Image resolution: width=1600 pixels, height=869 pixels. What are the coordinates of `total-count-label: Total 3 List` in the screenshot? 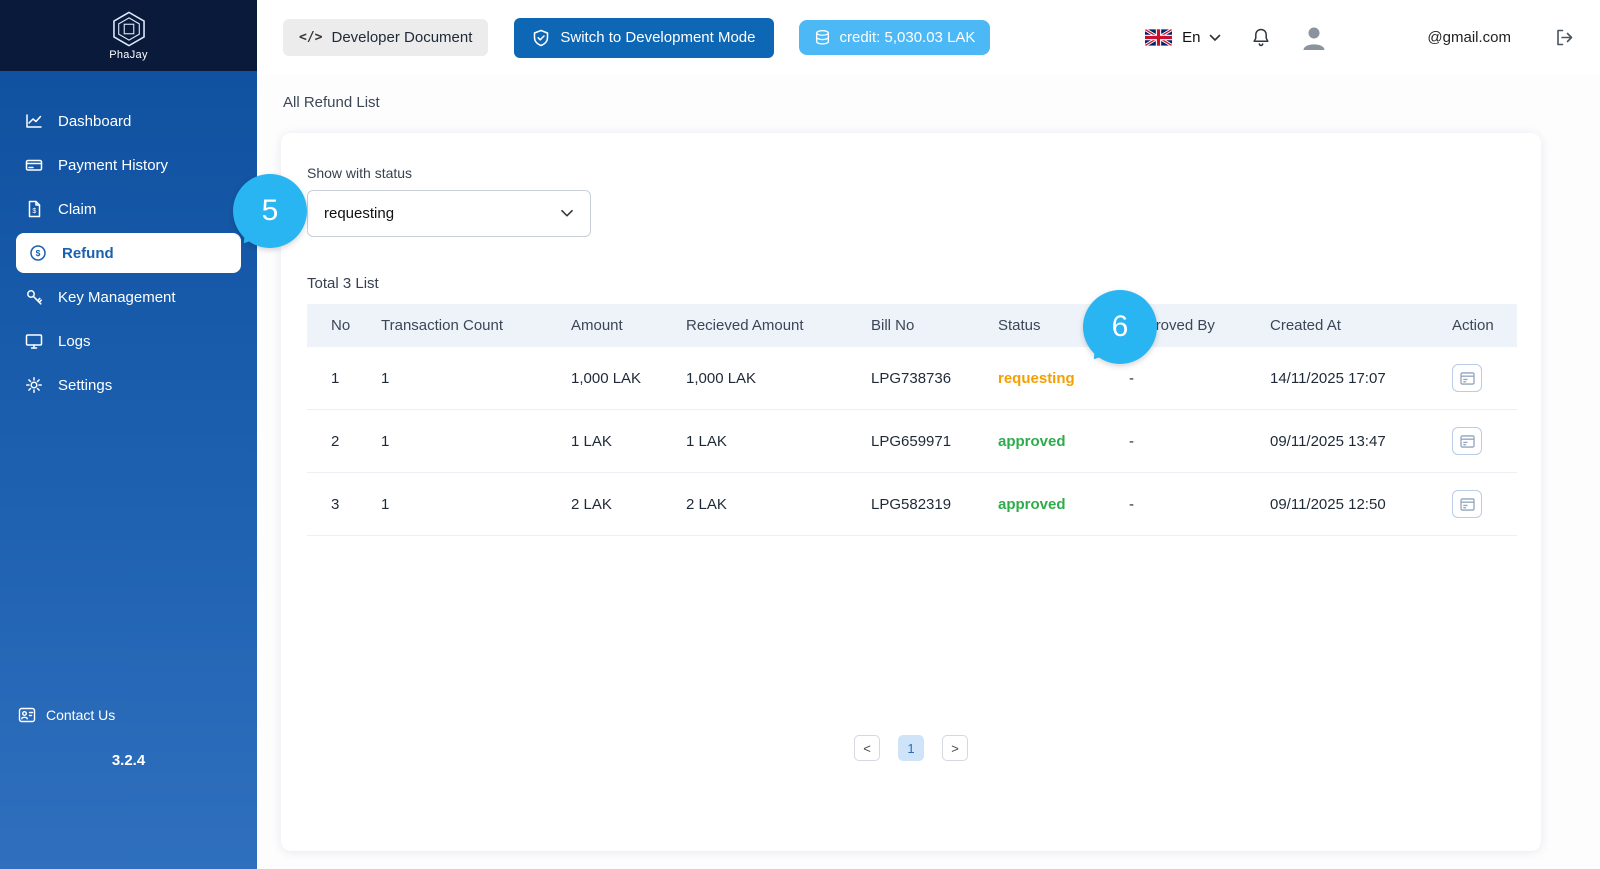 It's located at (343, 283).